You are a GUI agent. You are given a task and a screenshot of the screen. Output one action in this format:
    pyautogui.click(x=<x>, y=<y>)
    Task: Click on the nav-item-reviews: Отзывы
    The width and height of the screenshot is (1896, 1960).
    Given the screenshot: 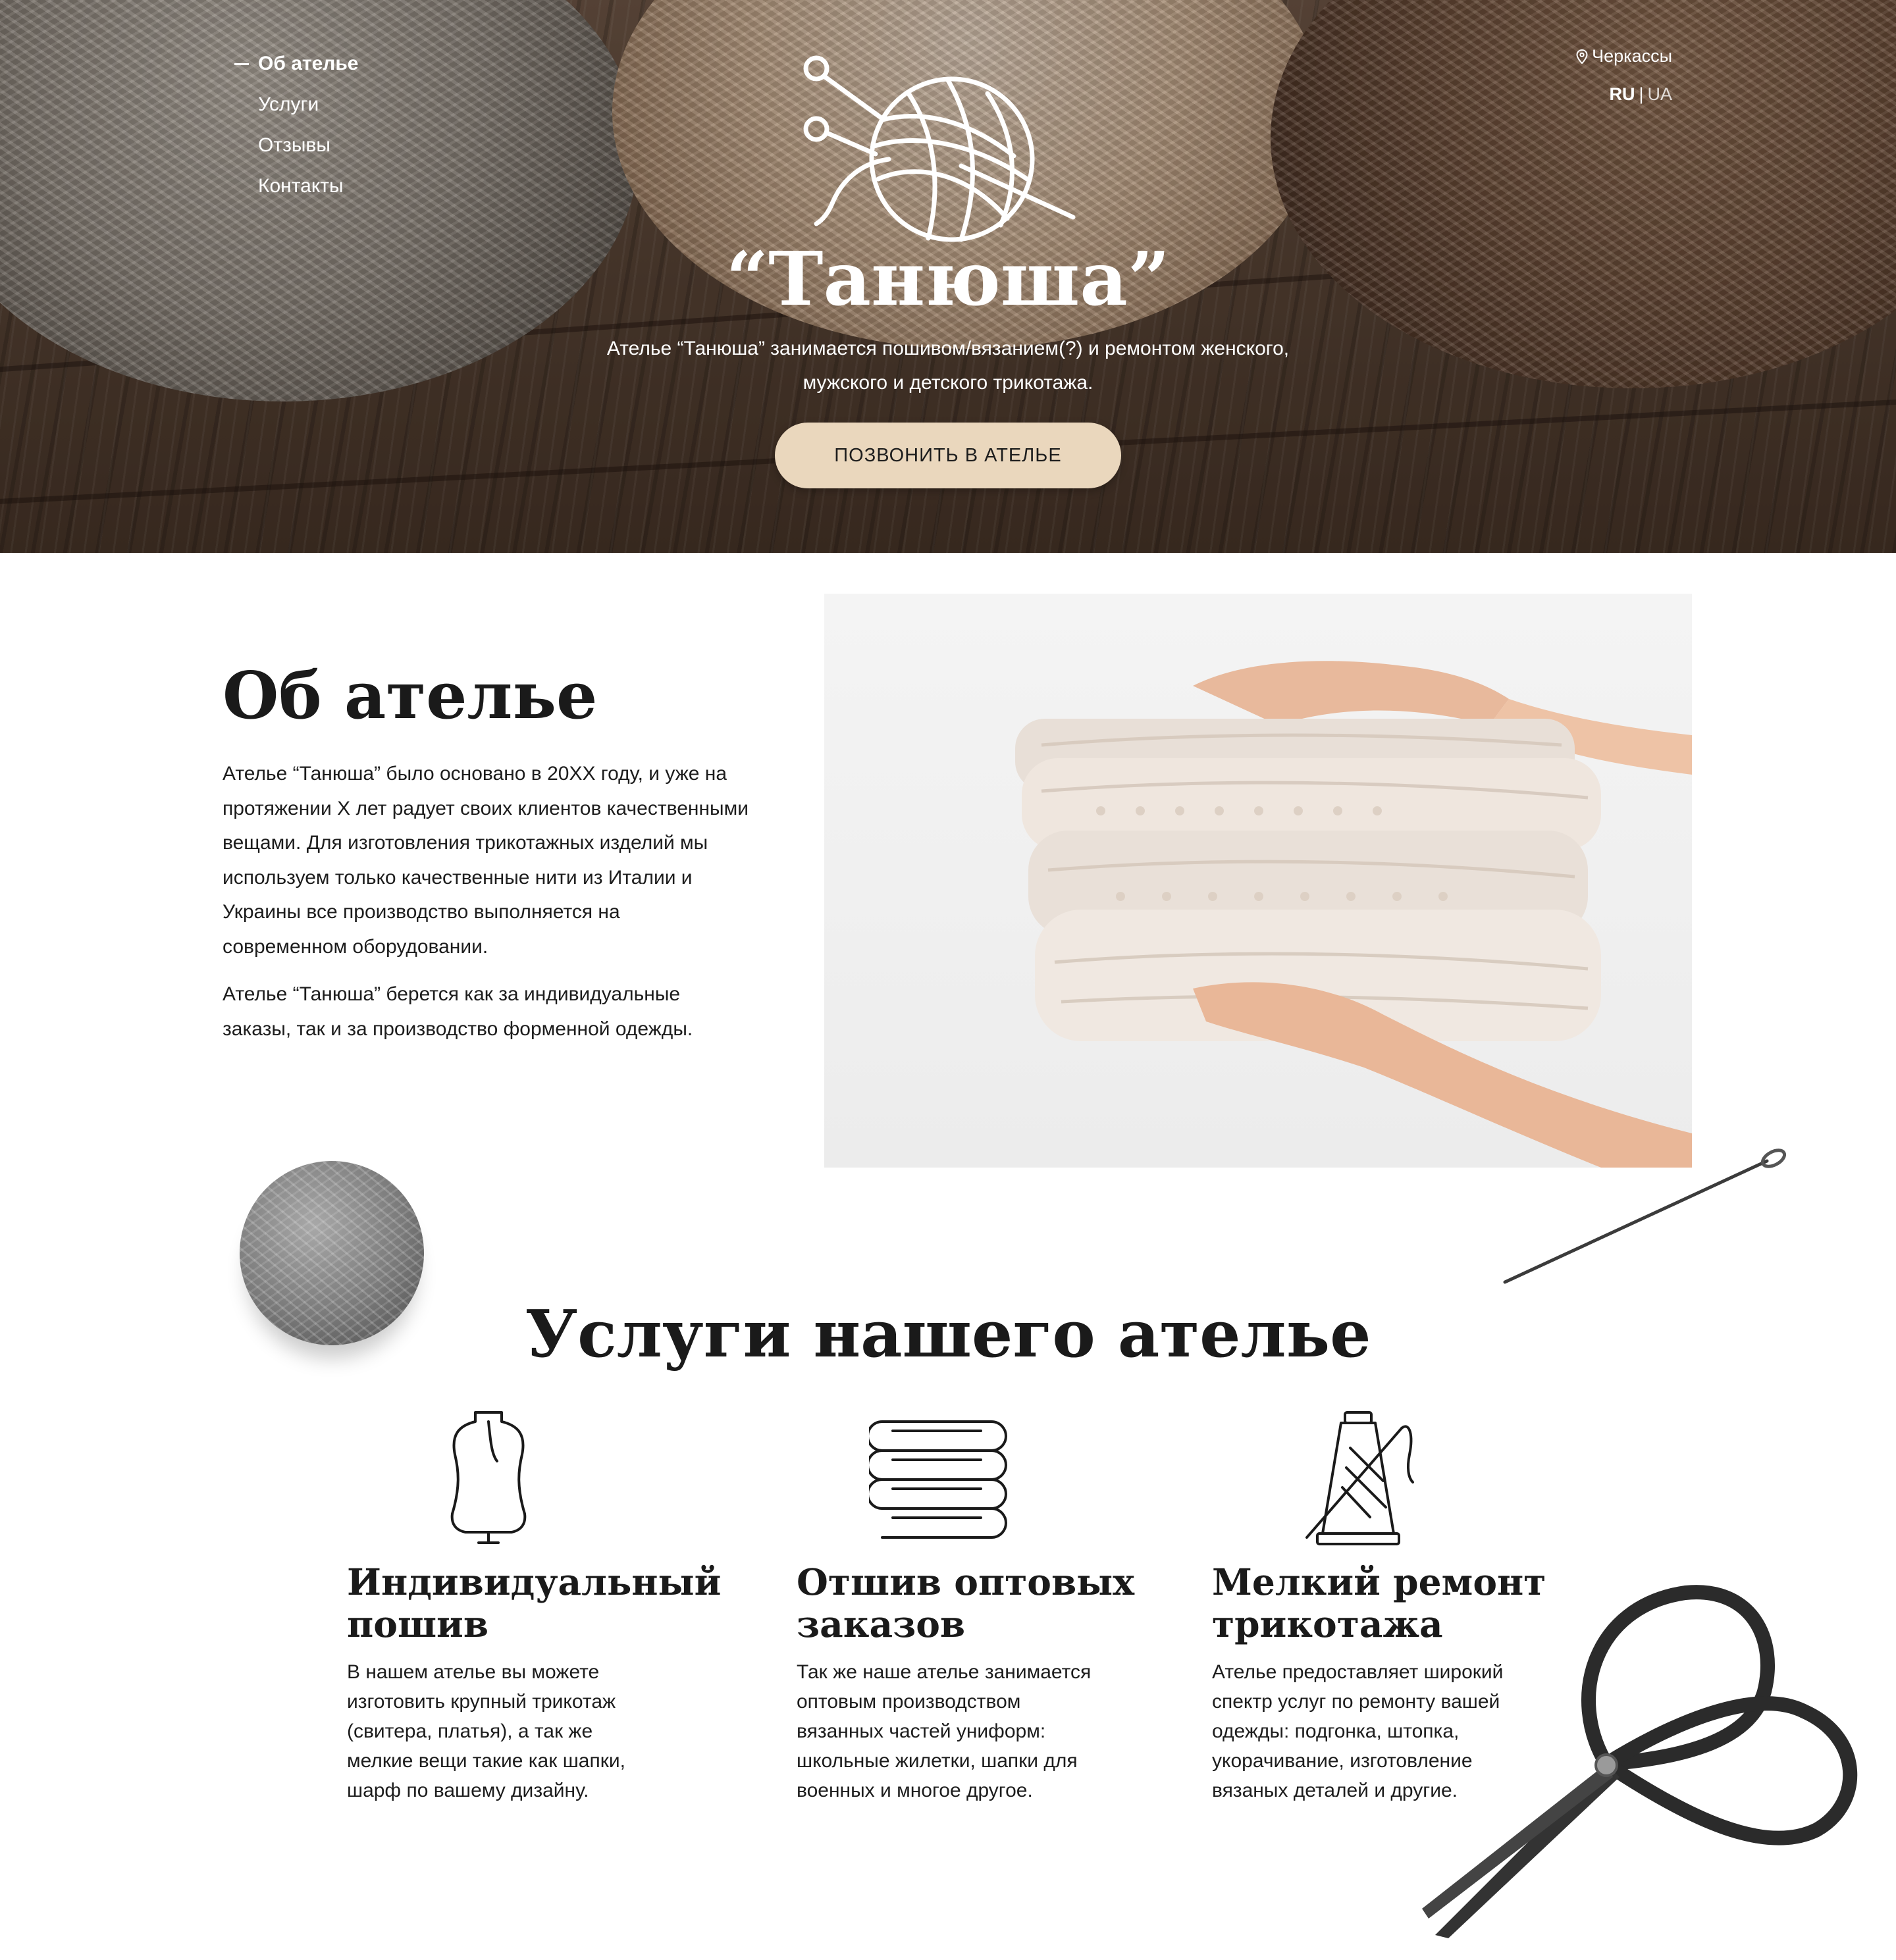 What is the action you would take?
    pyautogui.click(x=296, y=145)
    